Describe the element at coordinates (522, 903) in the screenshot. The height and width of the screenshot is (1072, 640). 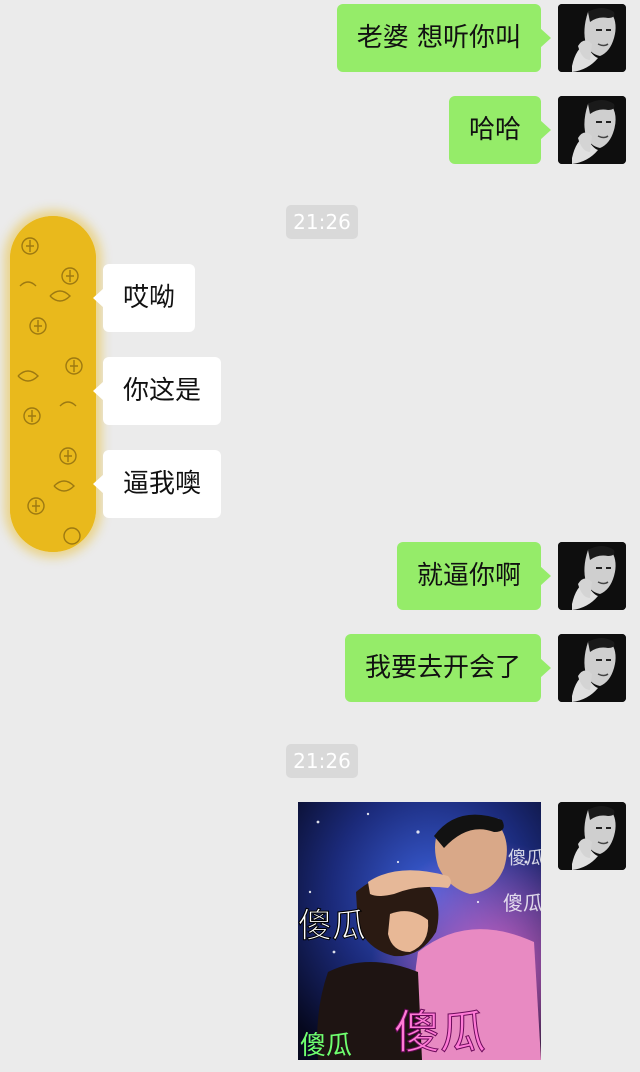
I see `photo-caption-mid-right: 傻瓜` at that location.